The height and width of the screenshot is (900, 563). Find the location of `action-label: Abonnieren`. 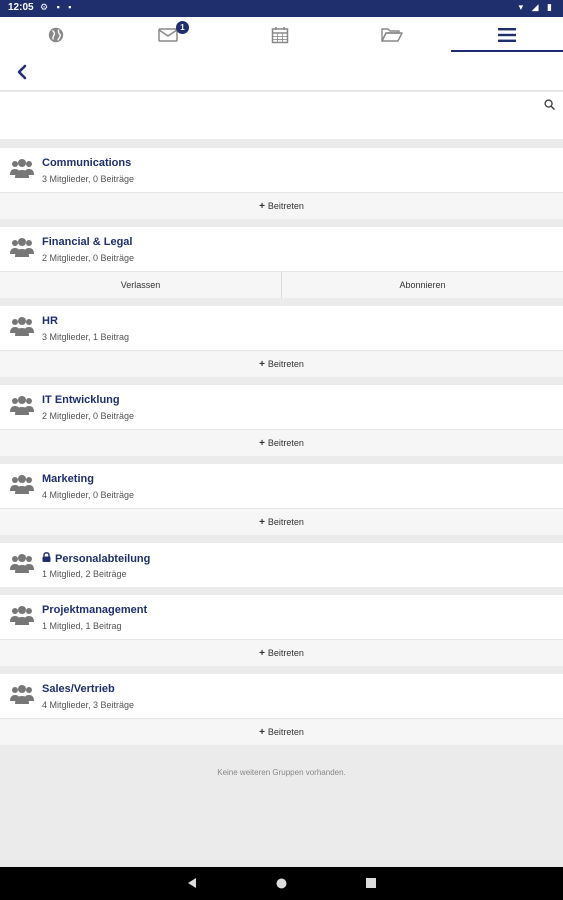

action-label: Abonnieren is located at coordinates (422, 285).